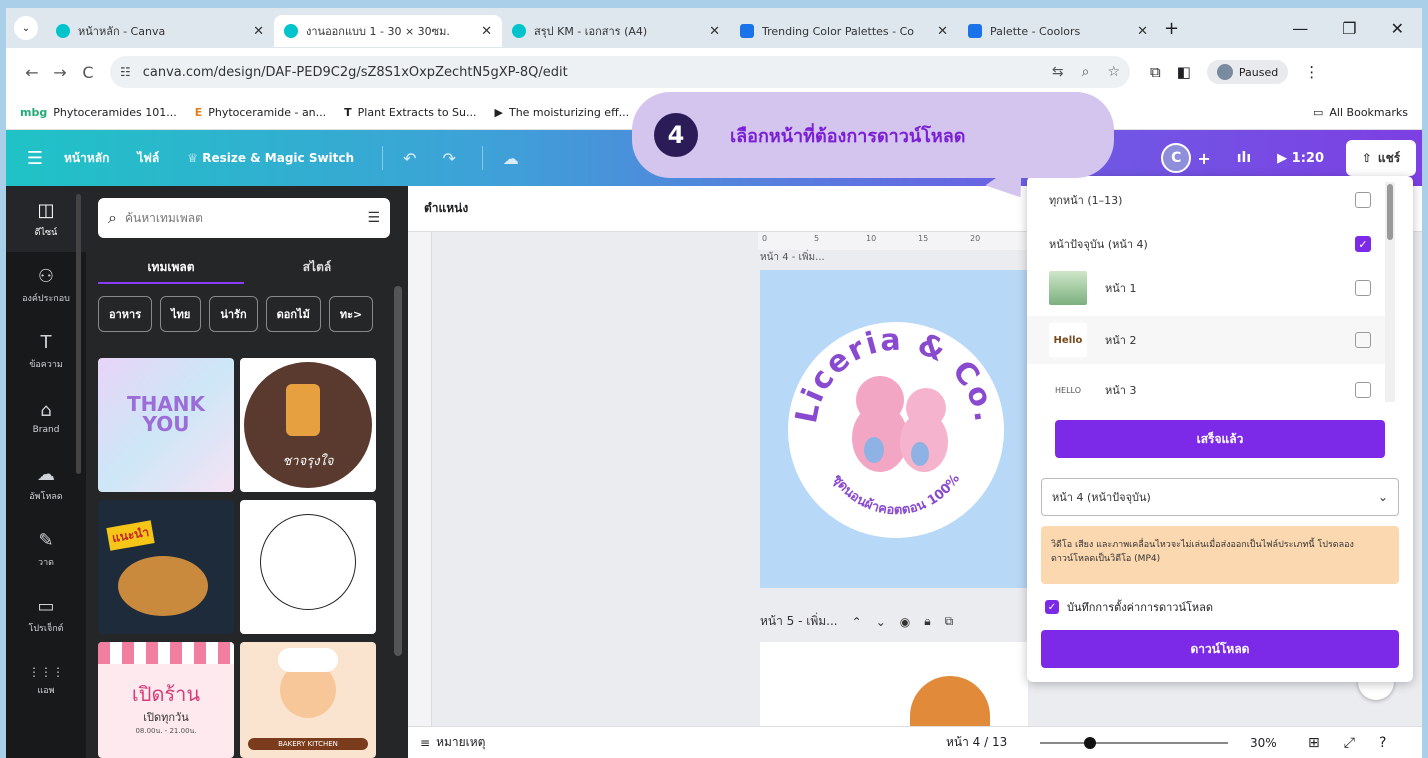 Image resolution: width=1428 pixels, height=758 pixels. I want to click on option-page-1: หน้า 1, so click(1206, 288).